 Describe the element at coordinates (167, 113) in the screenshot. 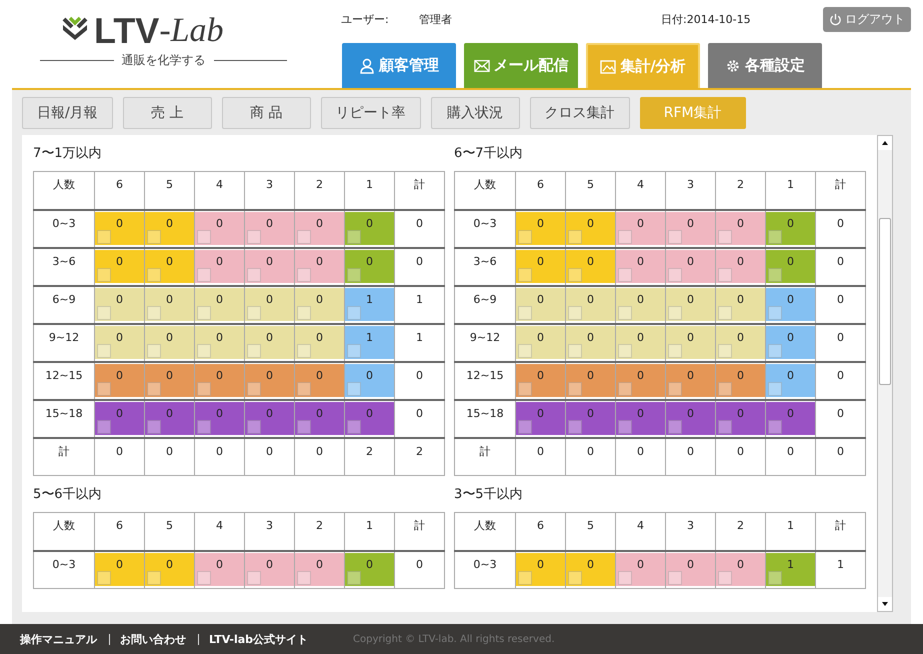

I see `sub-tab: 売 上` at that location.